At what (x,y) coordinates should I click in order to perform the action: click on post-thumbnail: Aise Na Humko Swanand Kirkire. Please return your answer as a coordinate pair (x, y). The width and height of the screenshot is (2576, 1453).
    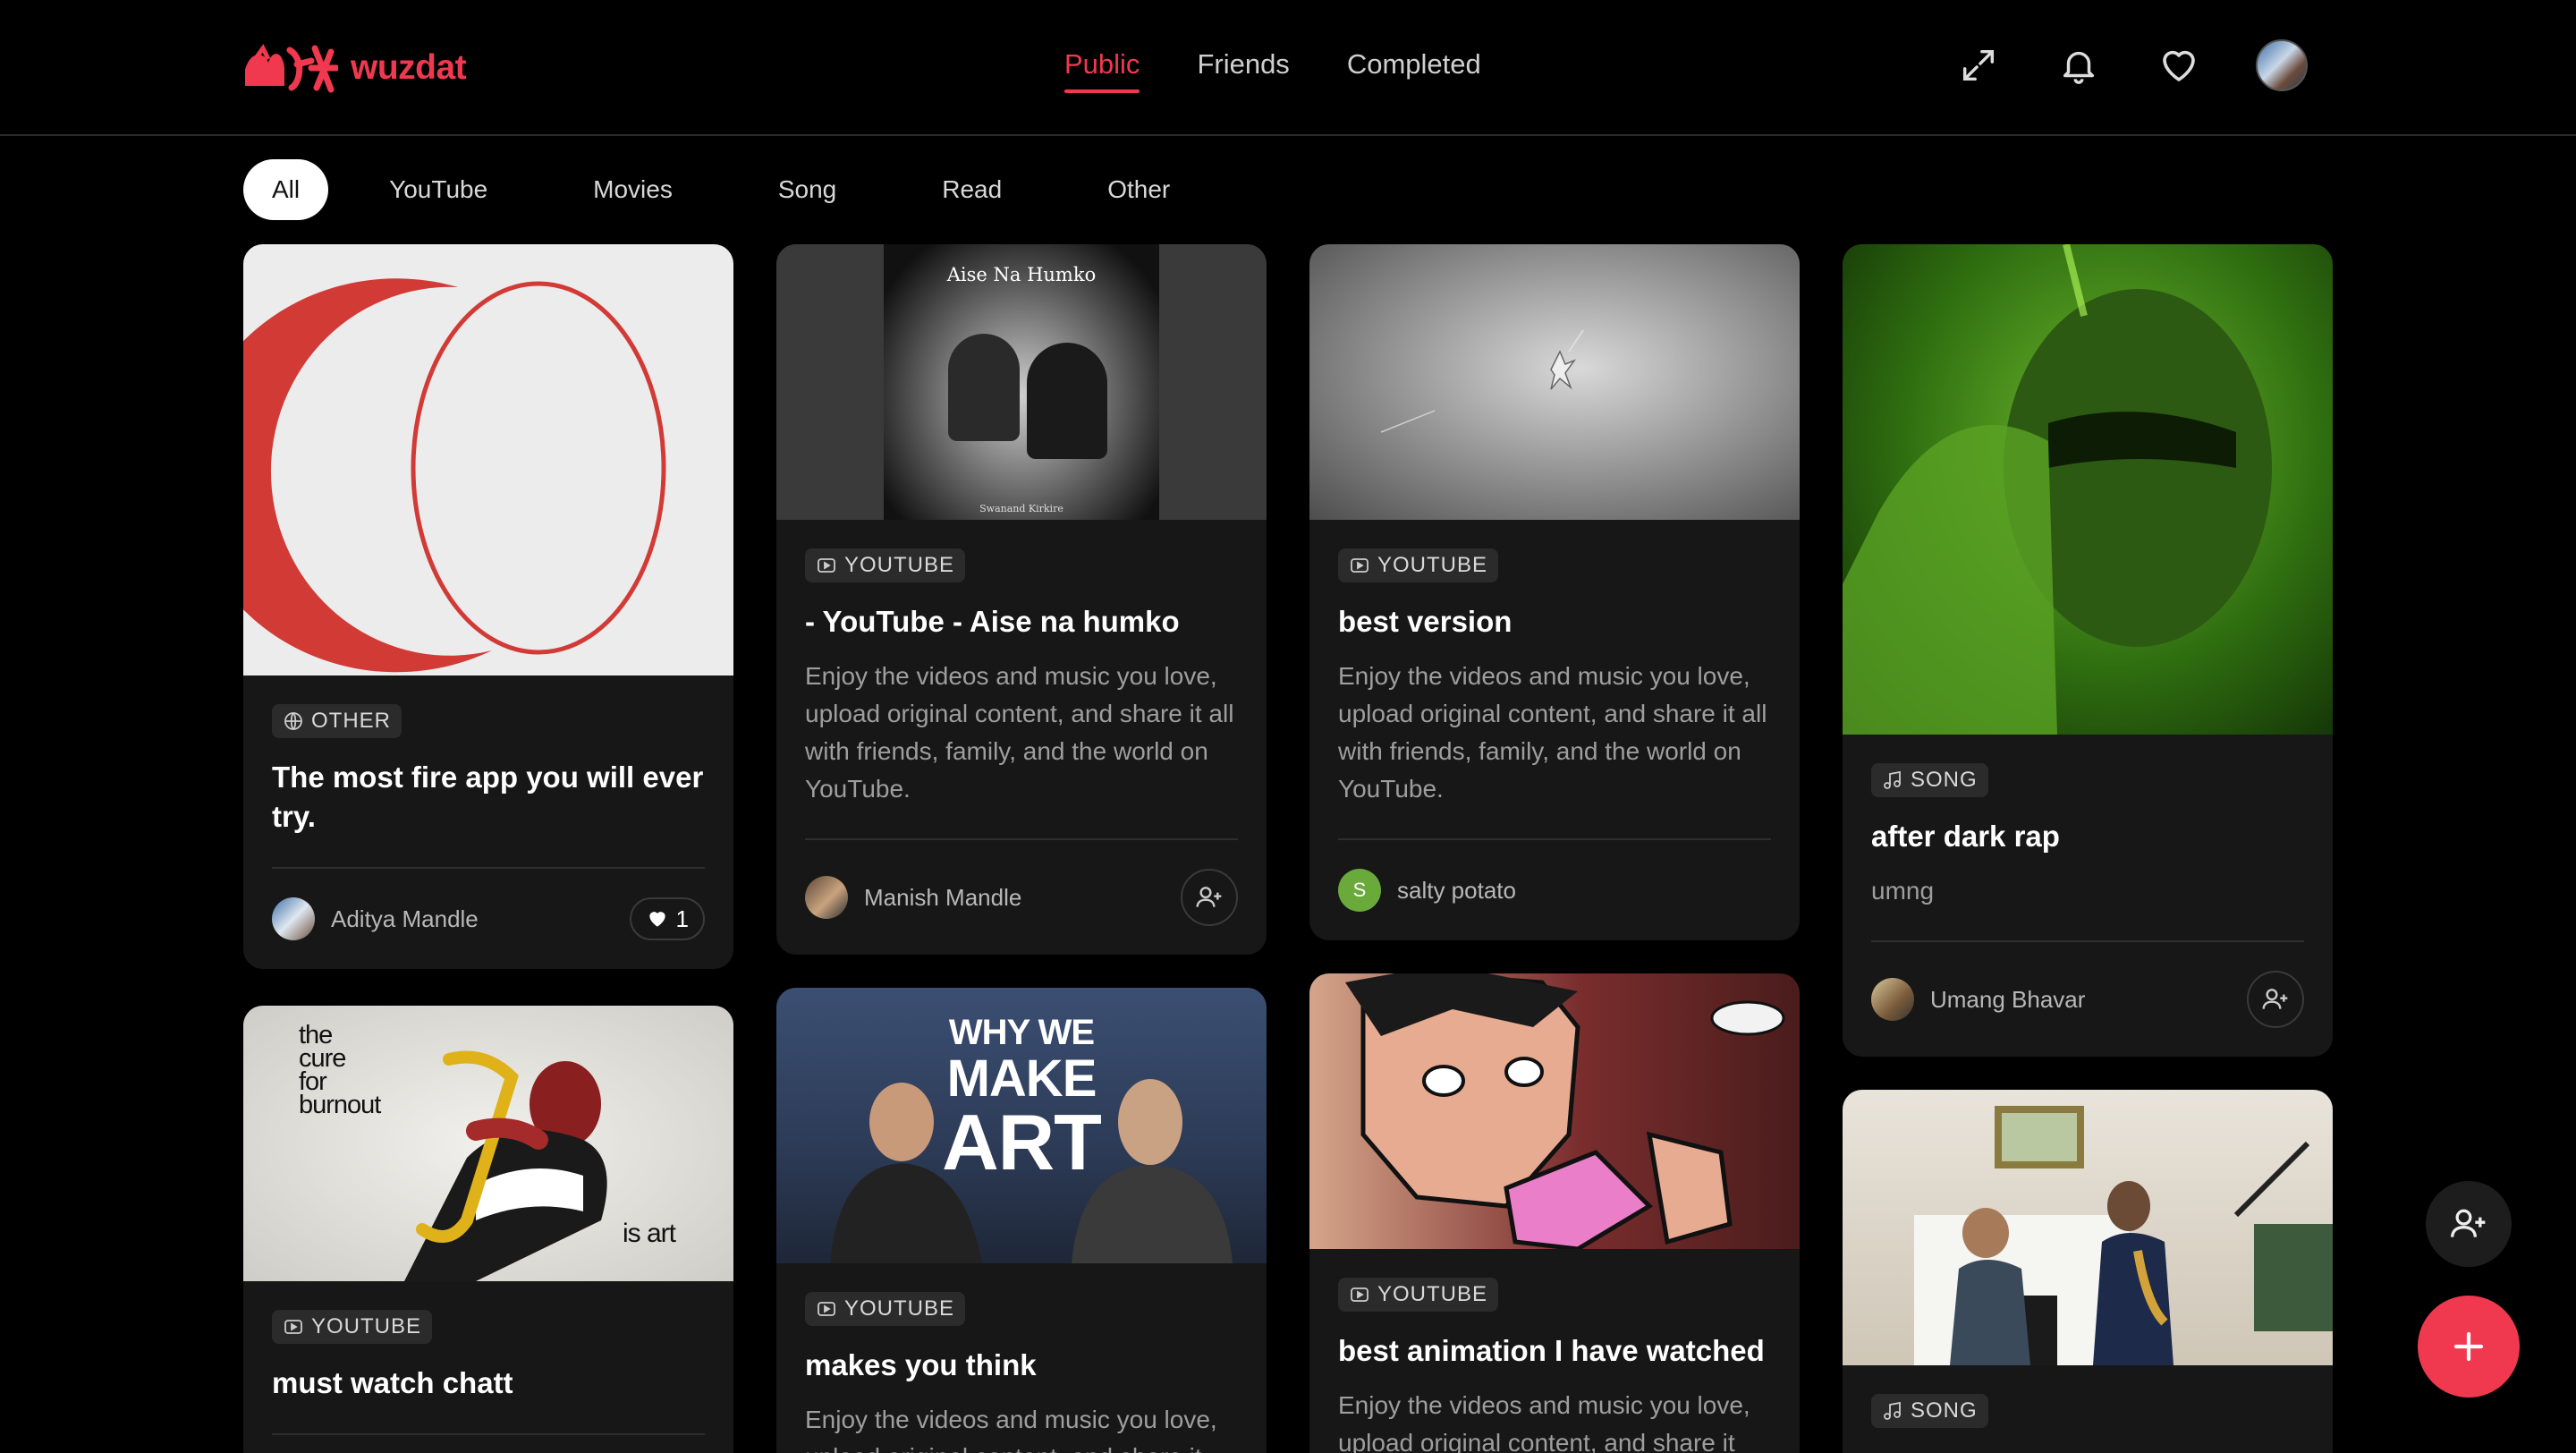
    Looking at the image, I should click on (1021, 382).